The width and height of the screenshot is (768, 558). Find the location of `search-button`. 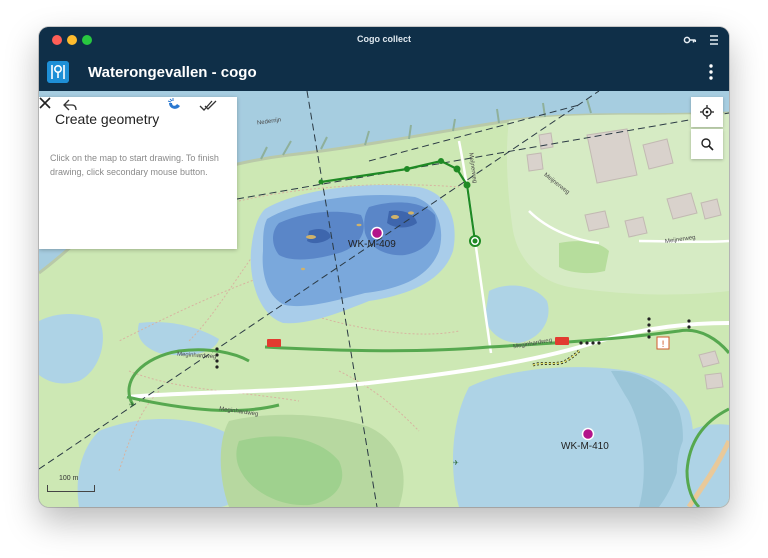

search-button is located at coordinates (707, 144).